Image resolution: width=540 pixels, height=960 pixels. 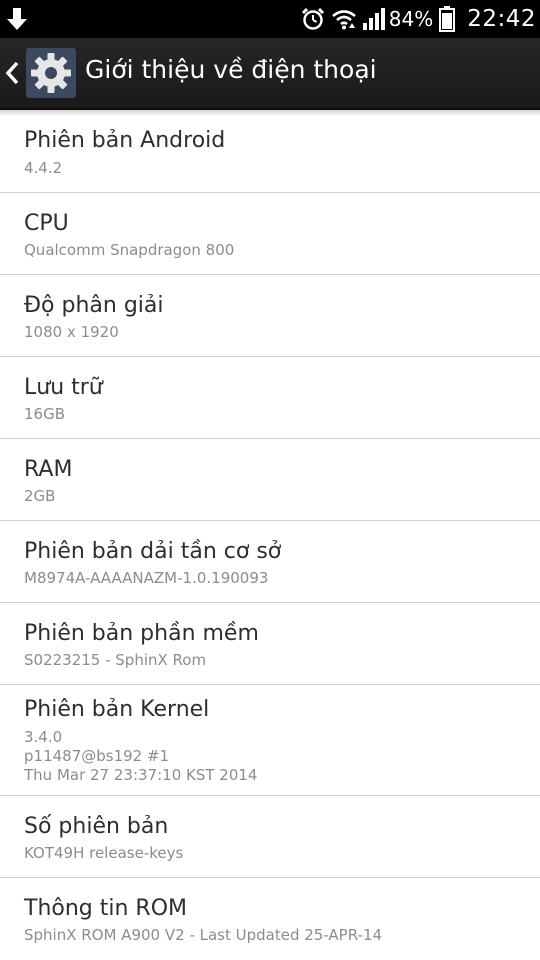 What do you see at coordinates (71, 332) in the screenshot?
I see `item-summary: 1080 x 1920` at bounding box center [71, 332].